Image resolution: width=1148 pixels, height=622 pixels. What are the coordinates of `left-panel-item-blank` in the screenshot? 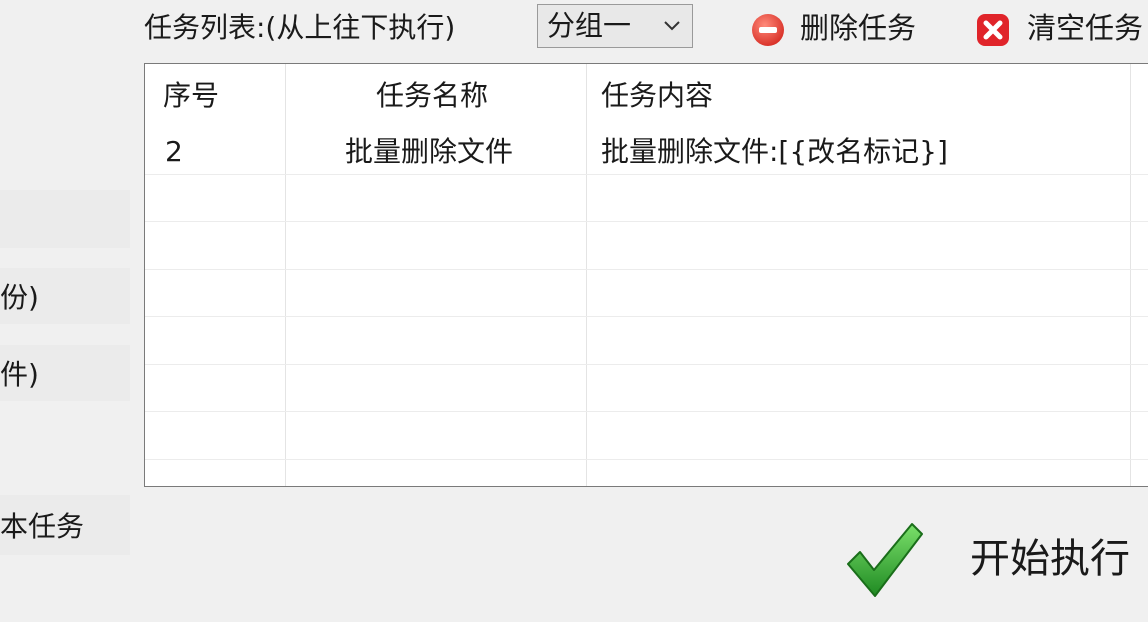 It's located at (65, 219).